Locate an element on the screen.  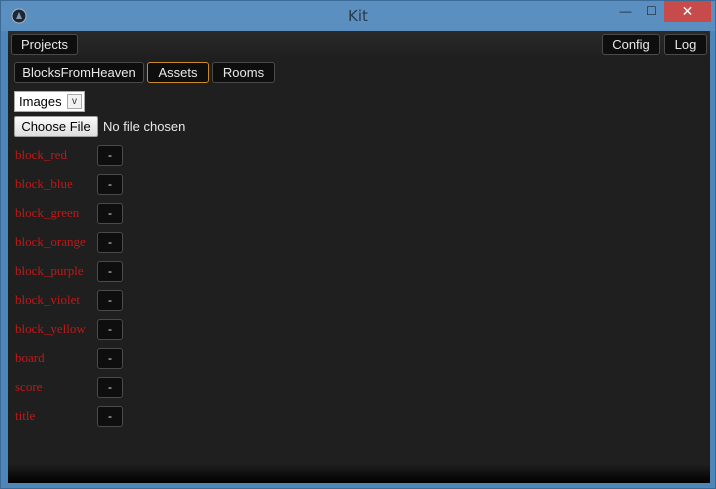
choose-file-button: Choose File is located at coordinates (56, 126).